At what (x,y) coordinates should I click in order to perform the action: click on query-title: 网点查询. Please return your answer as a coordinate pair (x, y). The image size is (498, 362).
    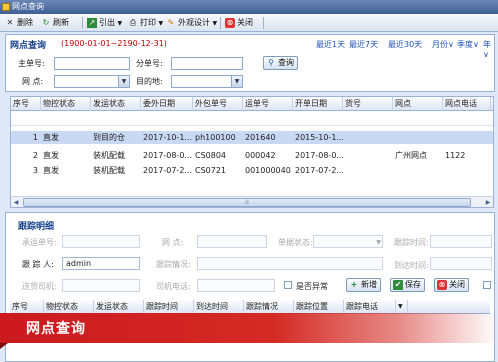
    Looking at the image, I should click on (28, 46).